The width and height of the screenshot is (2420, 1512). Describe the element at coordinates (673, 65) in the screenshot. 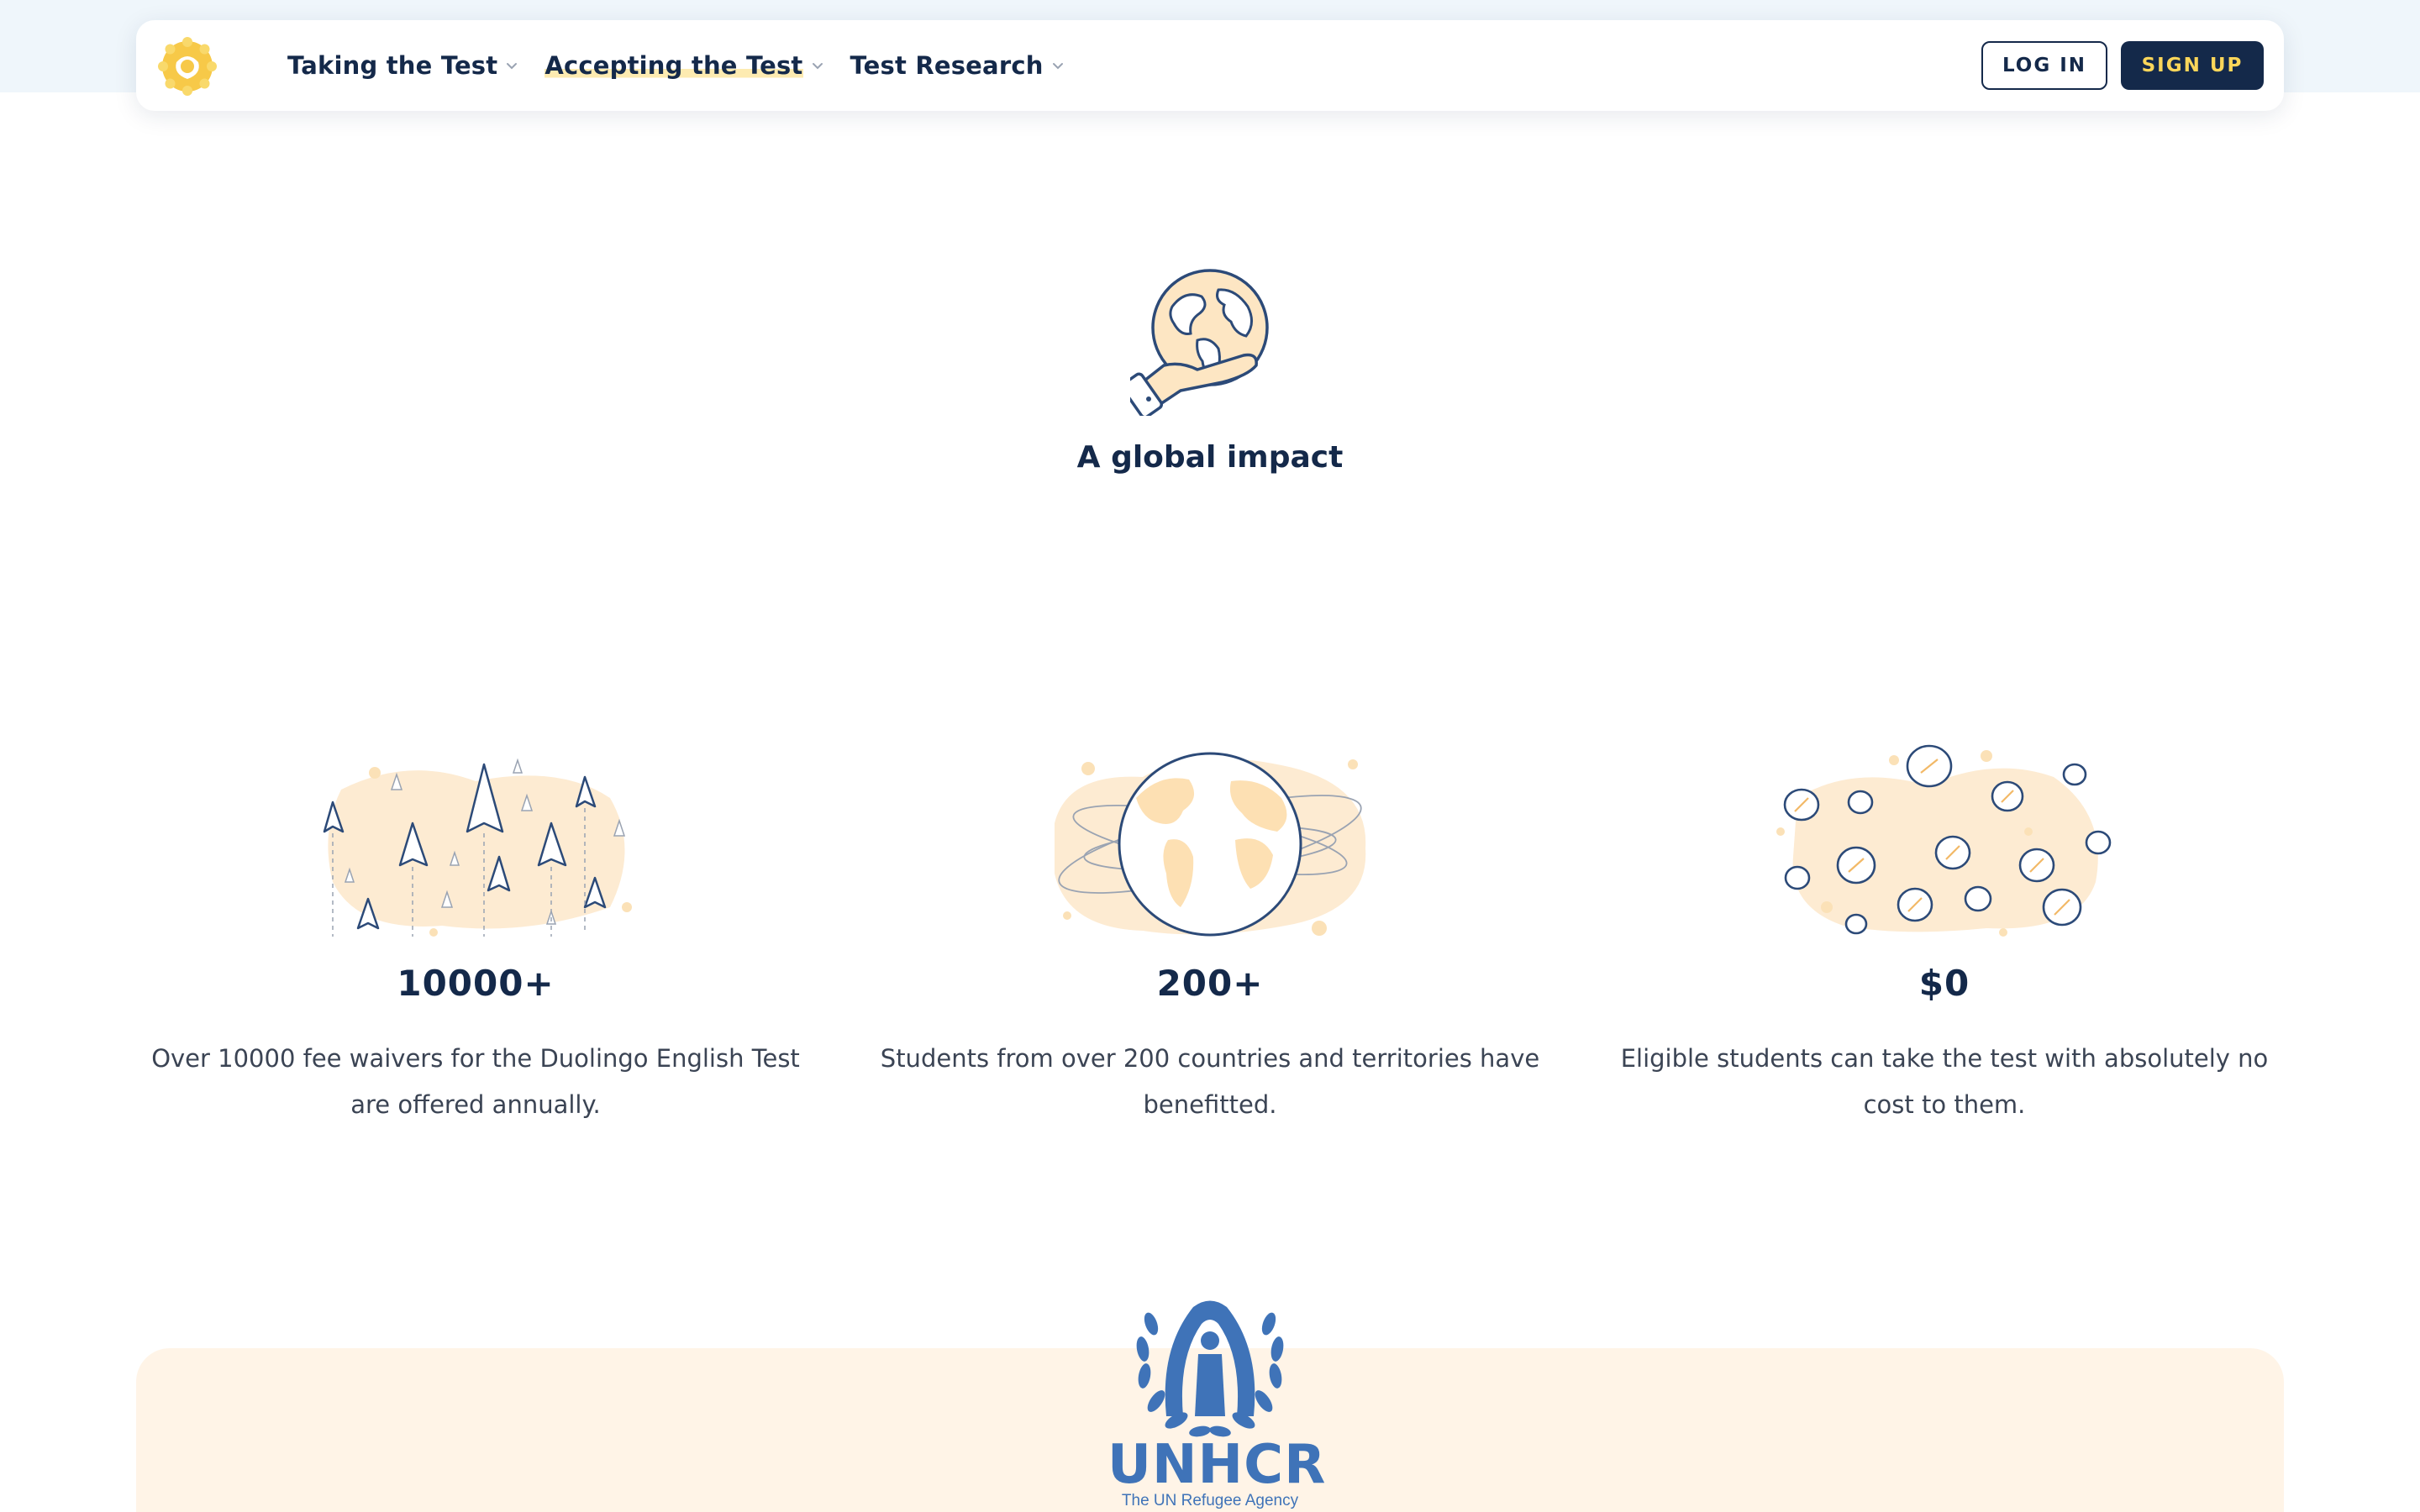

I see `nav-item-label: Accepting the Test` at that location.